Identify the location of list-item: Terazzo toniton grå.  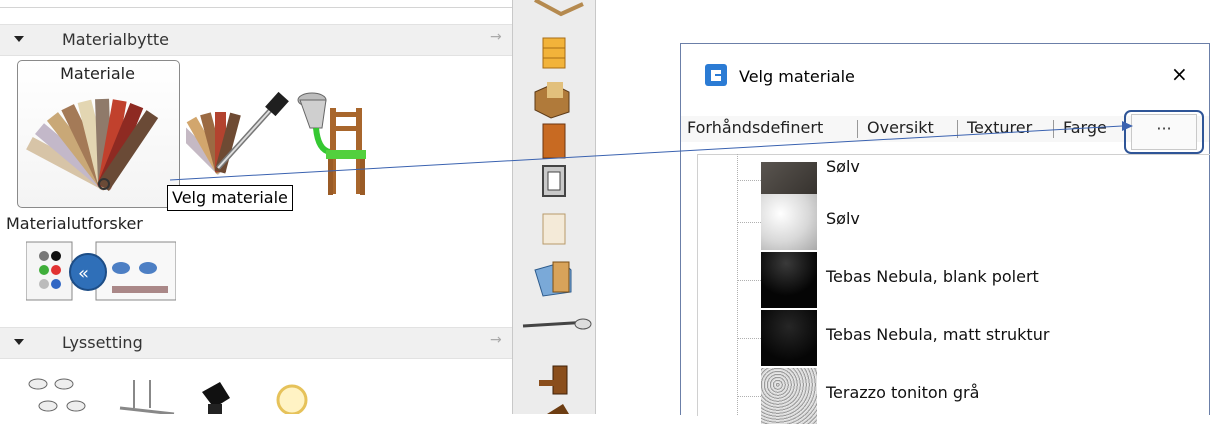
(937, 396).